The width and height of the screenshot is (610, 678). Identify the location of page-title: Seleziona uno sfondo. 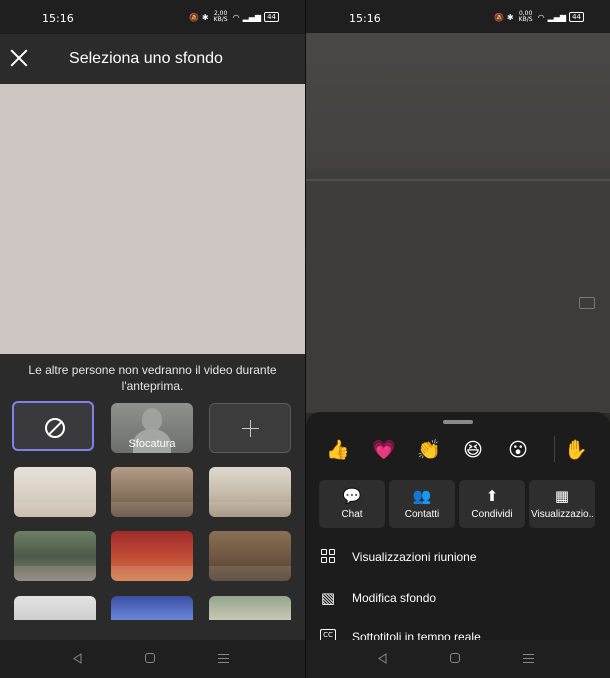
(146, 58).